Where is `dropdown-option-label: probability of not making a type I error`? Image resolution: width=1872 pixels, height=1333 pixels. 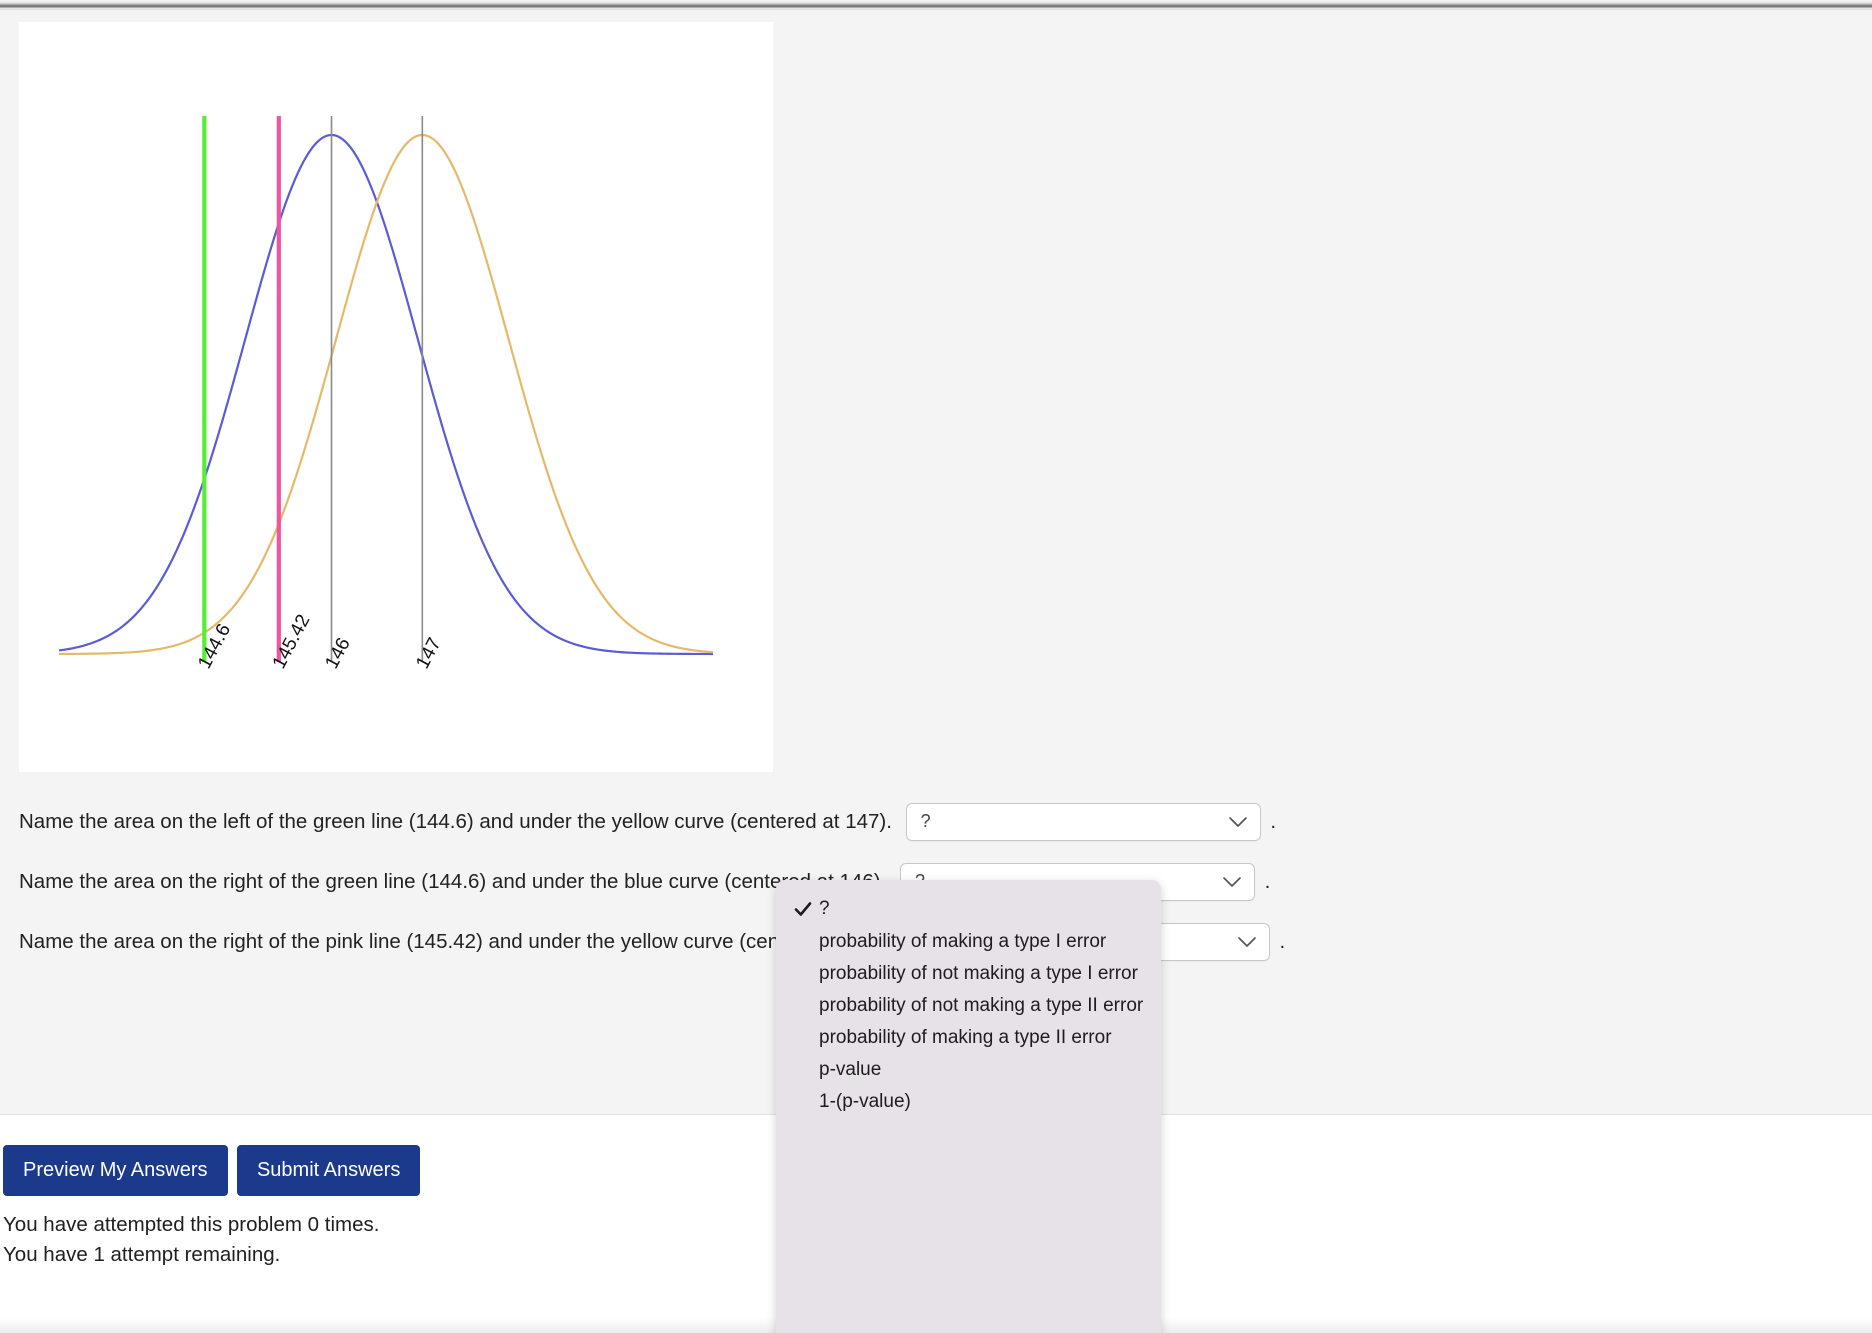
dropdown-option-label: probability of not making a type I error is located at coordinates (978, 973).